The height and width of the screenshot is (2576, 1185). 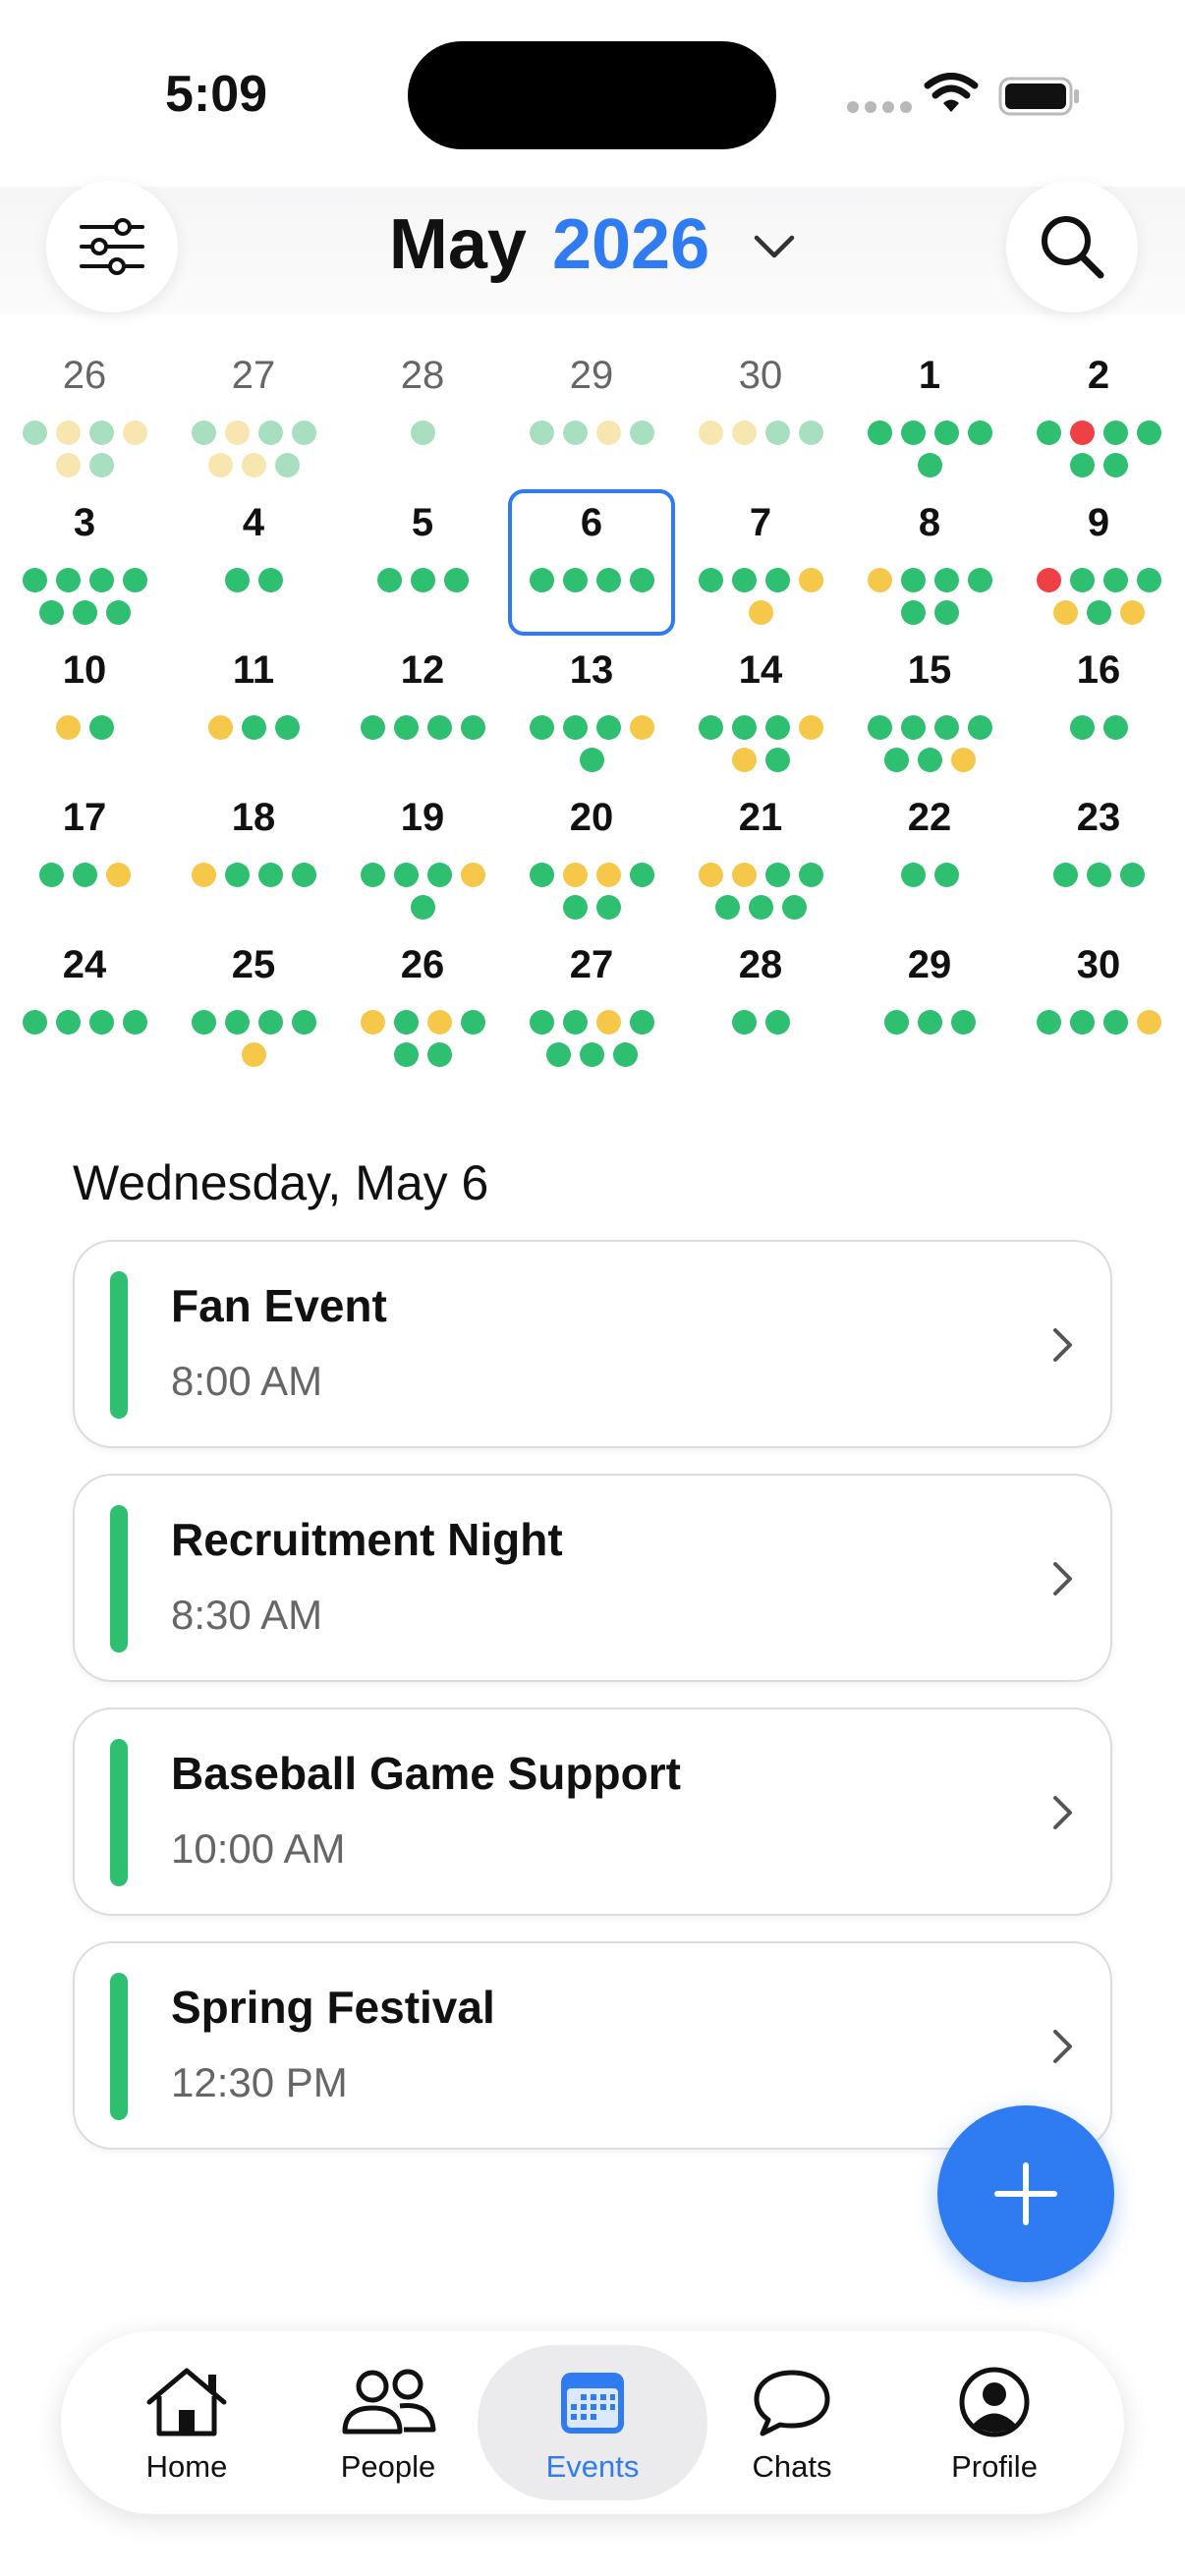 I want to click on calendar-day-cell: 10, so click(x=84, y=722).